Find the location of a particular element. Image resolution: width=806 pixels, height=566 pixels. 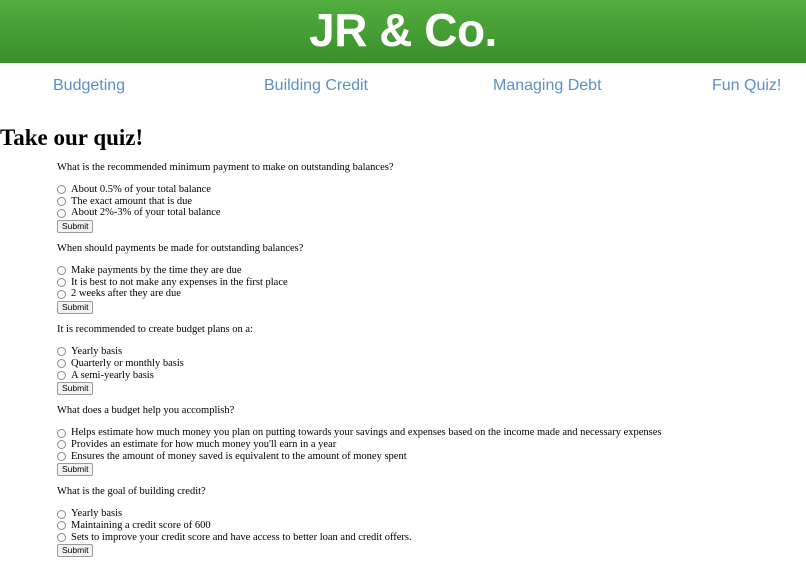

nav-link-budgeting: Budgeting is located at coordinates (89, 86).